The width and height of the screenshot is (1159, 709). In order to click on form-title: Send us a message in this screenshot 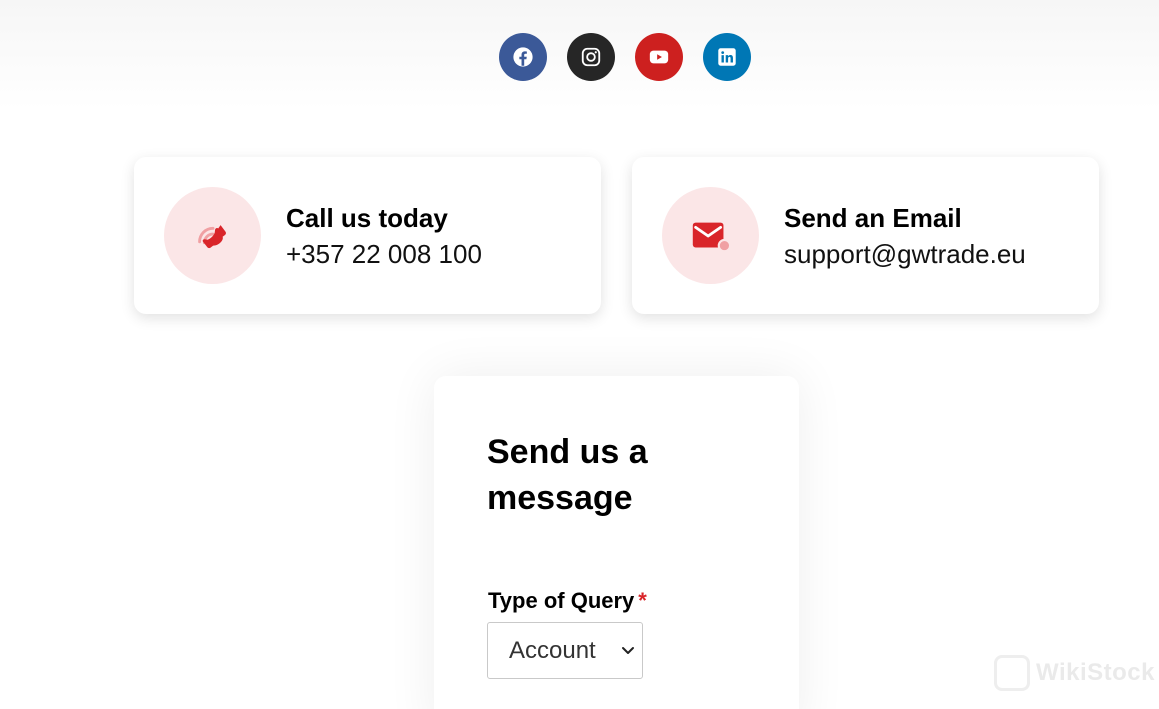, I will do `click(567, 475)`.